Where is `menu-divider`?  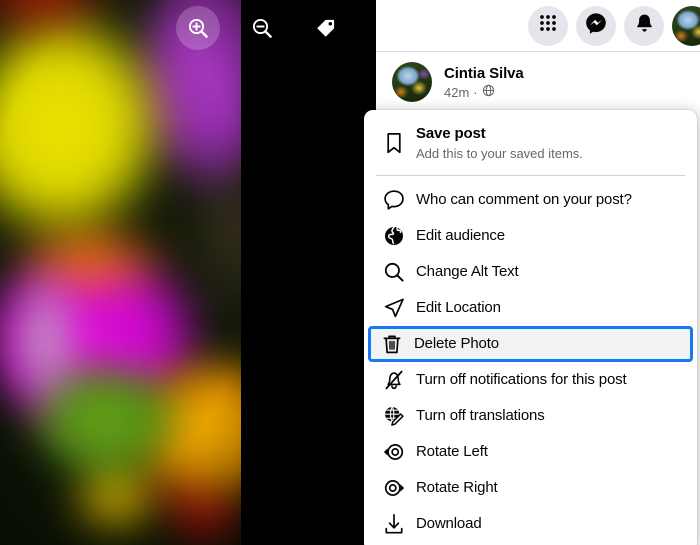 menu-divider is located at coordinates (530, 175).